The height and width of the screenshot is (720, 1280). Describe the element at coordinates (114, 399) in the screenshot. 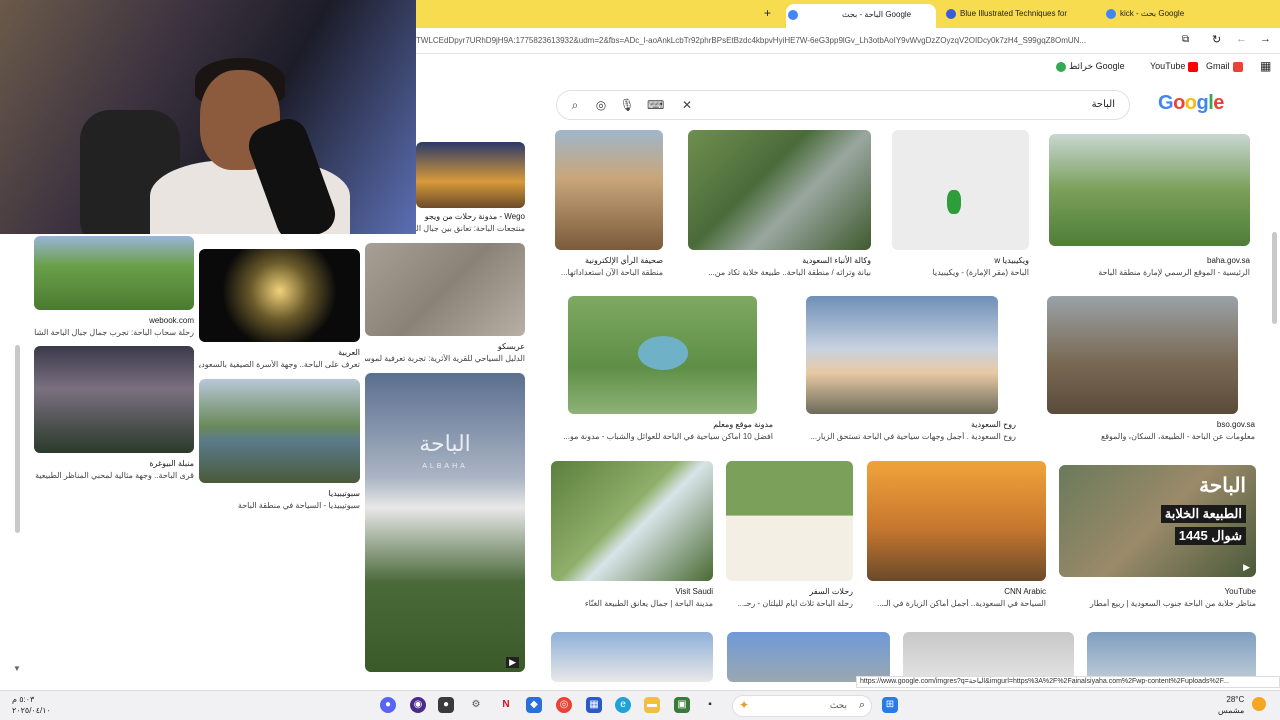

I see `result-image-stormy-village` at that location.